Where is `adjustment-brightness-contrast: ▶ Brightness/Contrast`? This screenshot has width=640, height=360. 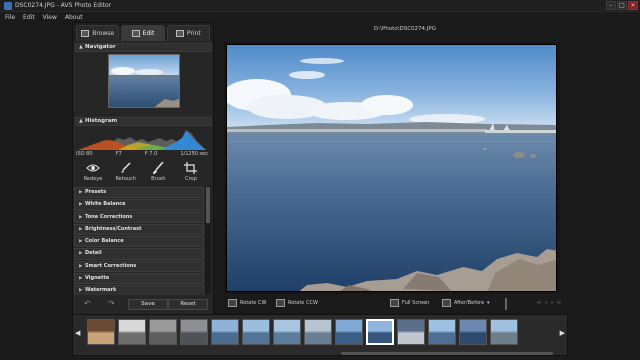
adjustment-brightness-contrast: ▶ Brightness/Contrast is located at coordinates (139, 229).